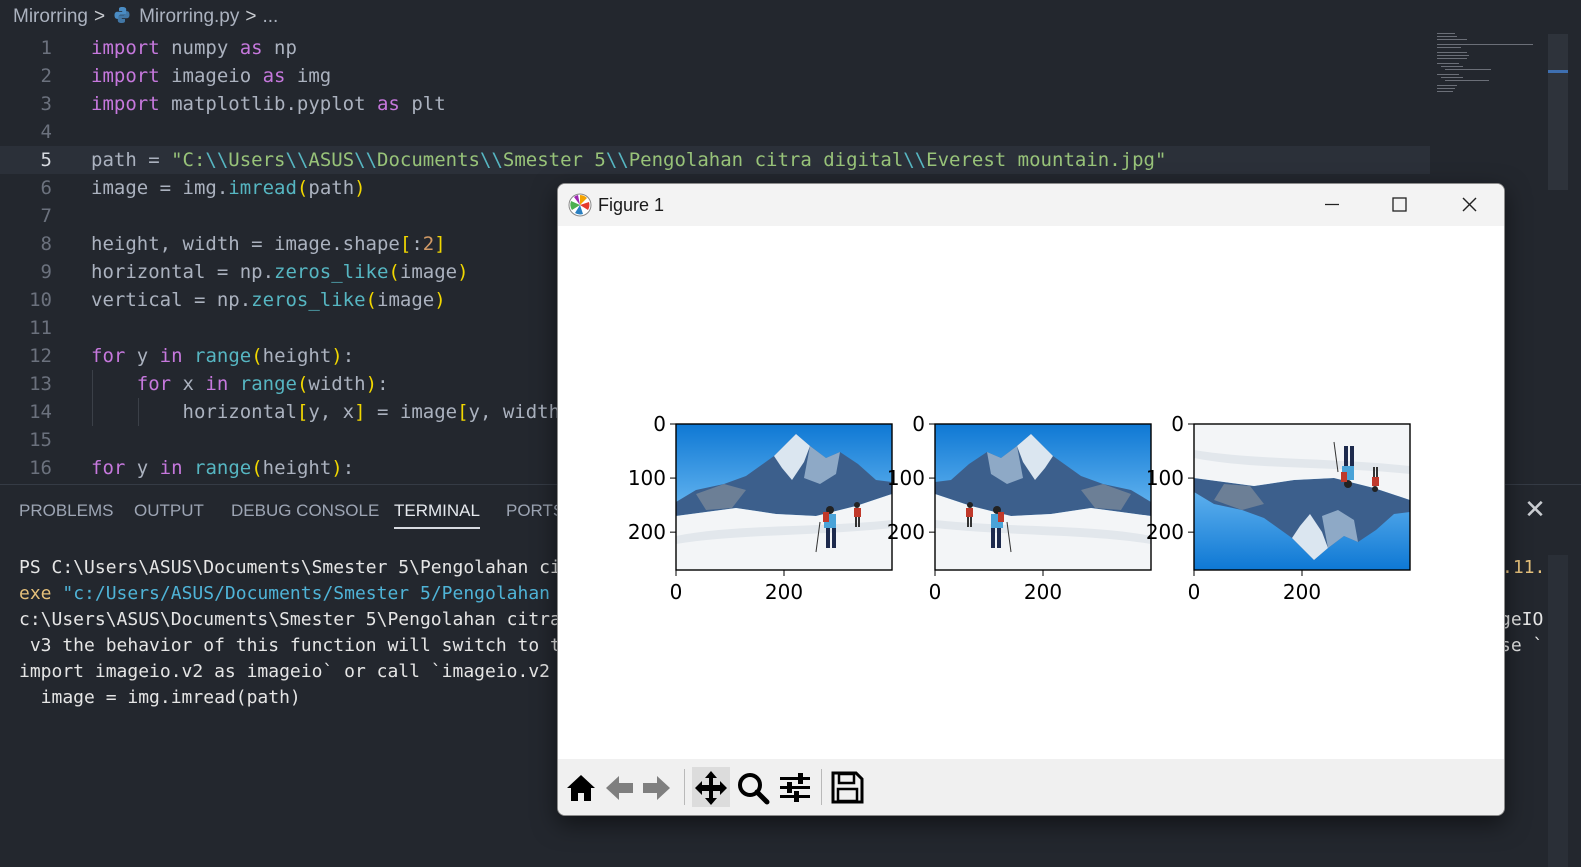  Describe the element at coordinates (169, 510) in the screenshot. I see `tab-output: OUTPUT` at that location.